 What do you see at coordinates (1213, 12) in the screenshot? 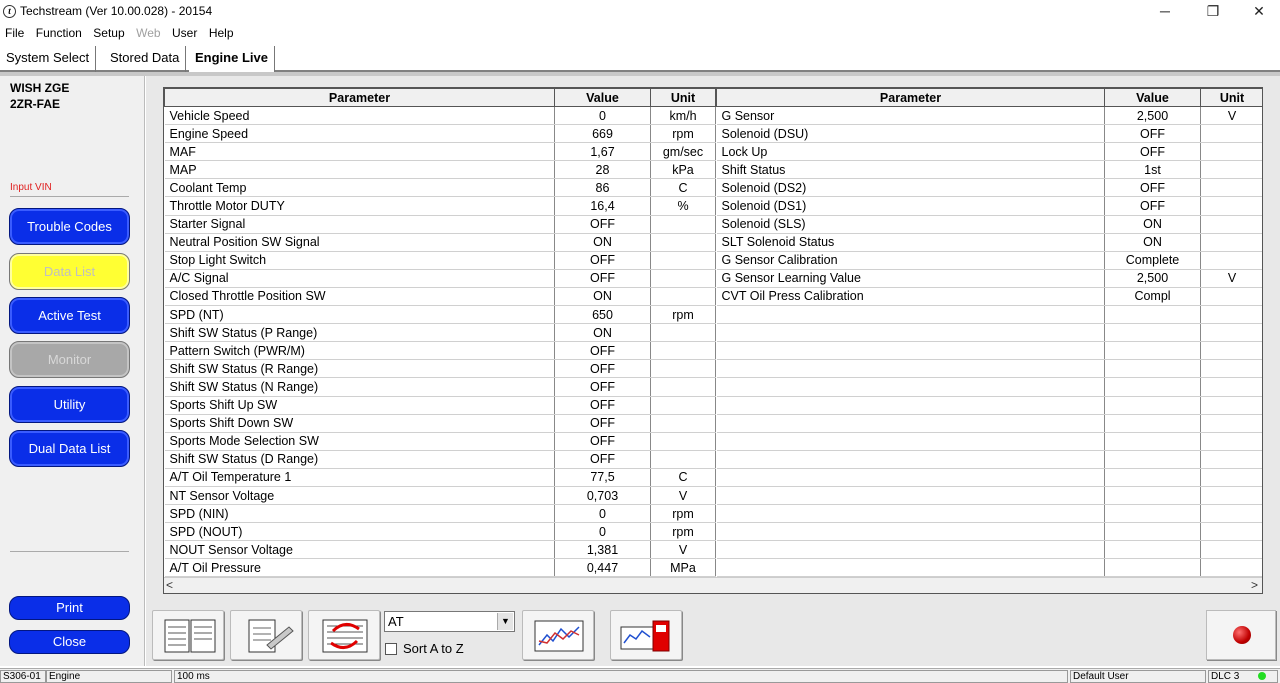
I see `restore-button: ❐` at bounding box center [1213, 12].